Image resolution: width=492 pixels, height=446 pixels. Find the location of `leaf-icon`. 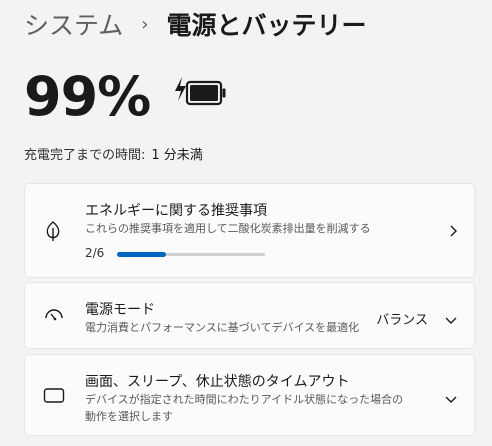

leaf-icon is located at coordinates (53, 233).